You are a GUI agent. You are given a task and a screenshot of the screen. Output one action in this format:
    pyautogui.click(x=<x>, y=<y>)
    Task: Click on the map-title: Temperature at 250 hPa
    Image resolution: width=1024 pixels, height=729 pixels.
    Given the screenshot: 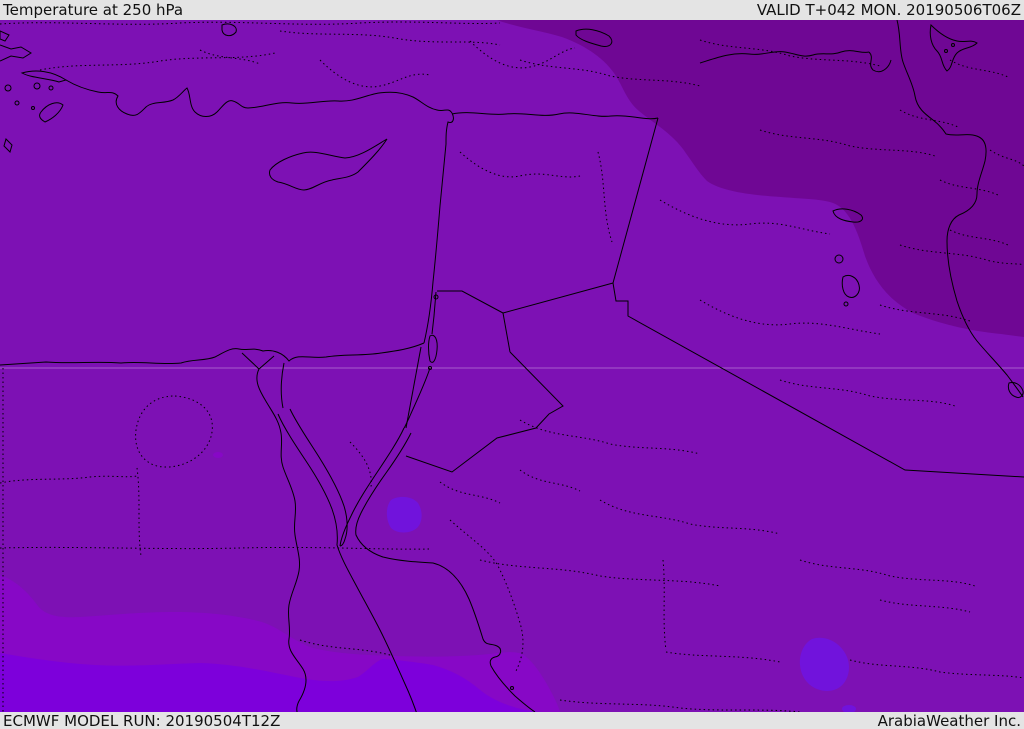 What is the action you would take?
    pyautogui.click(x=92, y=10)
    